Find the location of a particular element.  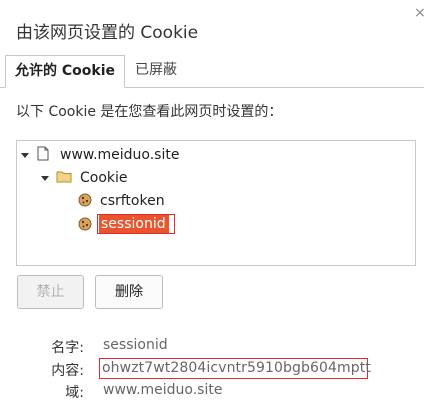

page-icon is located at coordinates (43, 153).